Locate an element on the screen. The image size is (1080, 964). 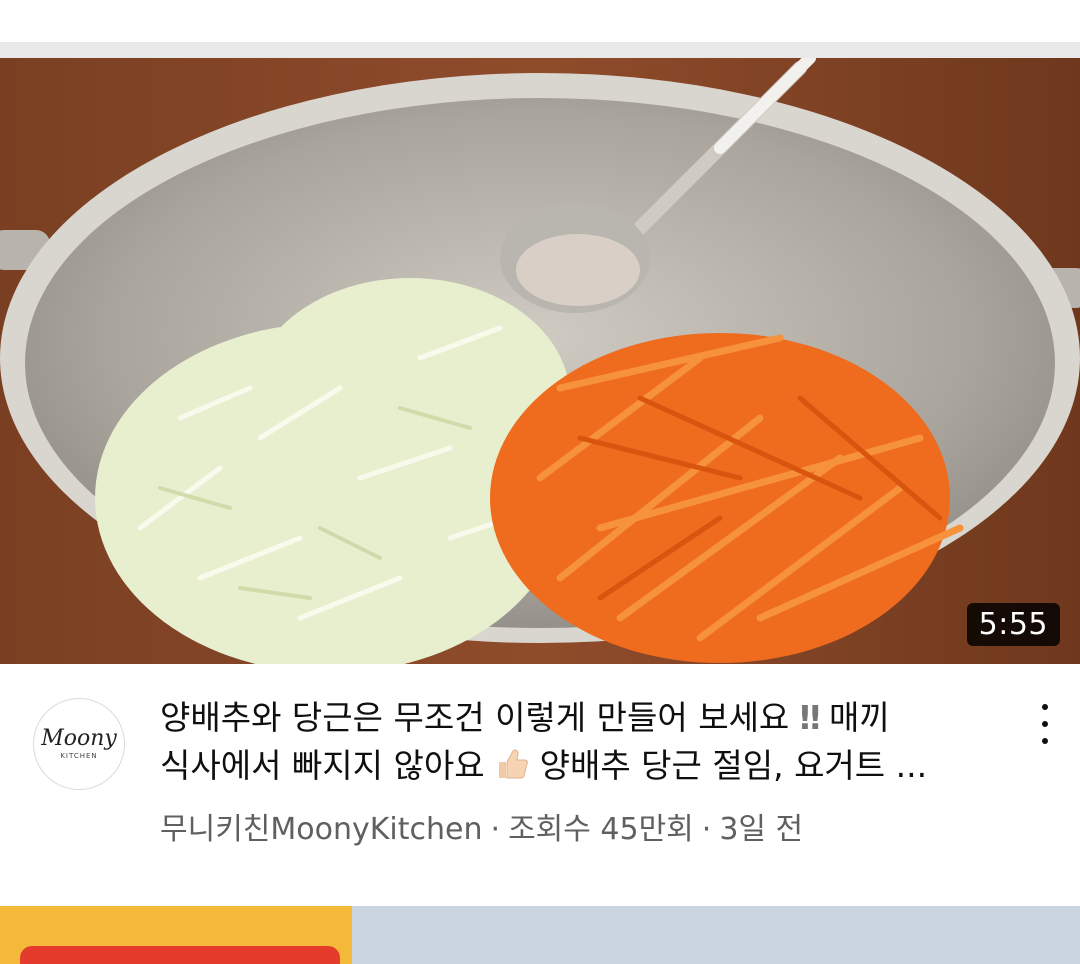
section-divider is located at coordinates (540, 50).